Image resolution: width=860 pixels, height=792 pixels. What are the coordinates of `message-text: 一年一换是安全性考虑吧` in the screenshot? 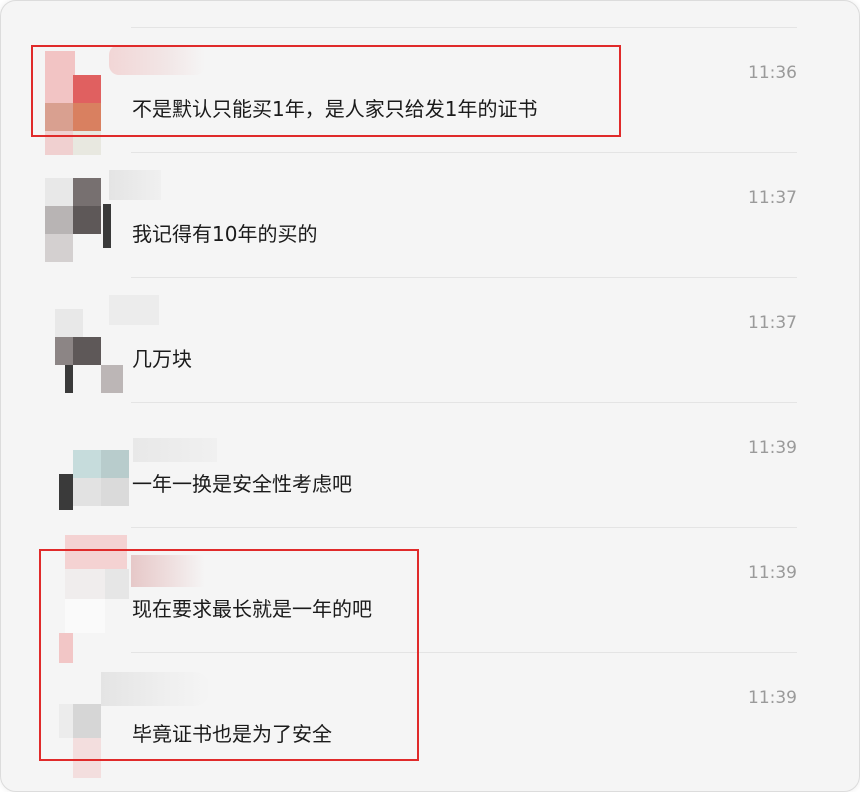 It's located at (242, 484).